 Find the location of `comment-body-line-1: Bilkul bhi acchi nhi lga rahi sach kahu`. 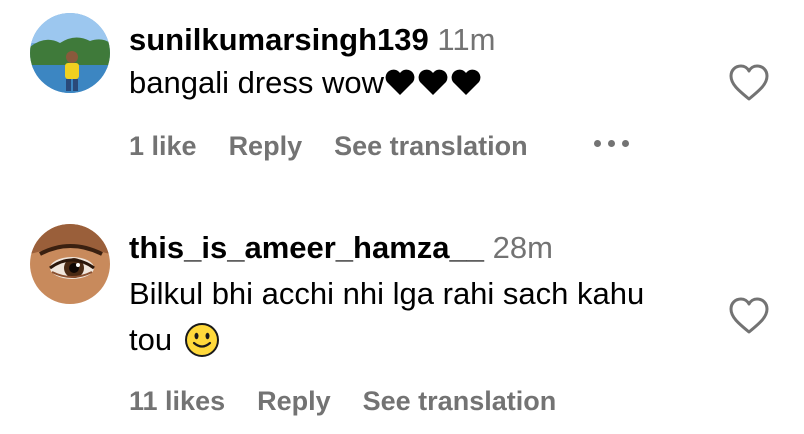

comment-body-line-1: Bilkul bhi acchi nhi lga rahi sach kahu is located at coordinates (387, 293).